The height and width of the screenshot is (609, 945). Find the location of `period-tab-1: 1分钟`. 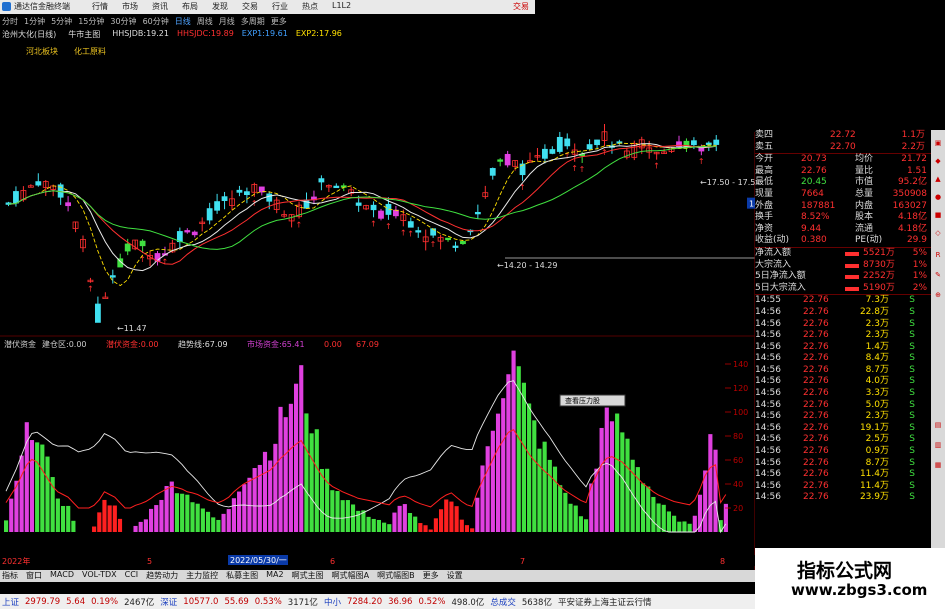

period-tab-1: 1分钟 is located at coordinates (34, 21).